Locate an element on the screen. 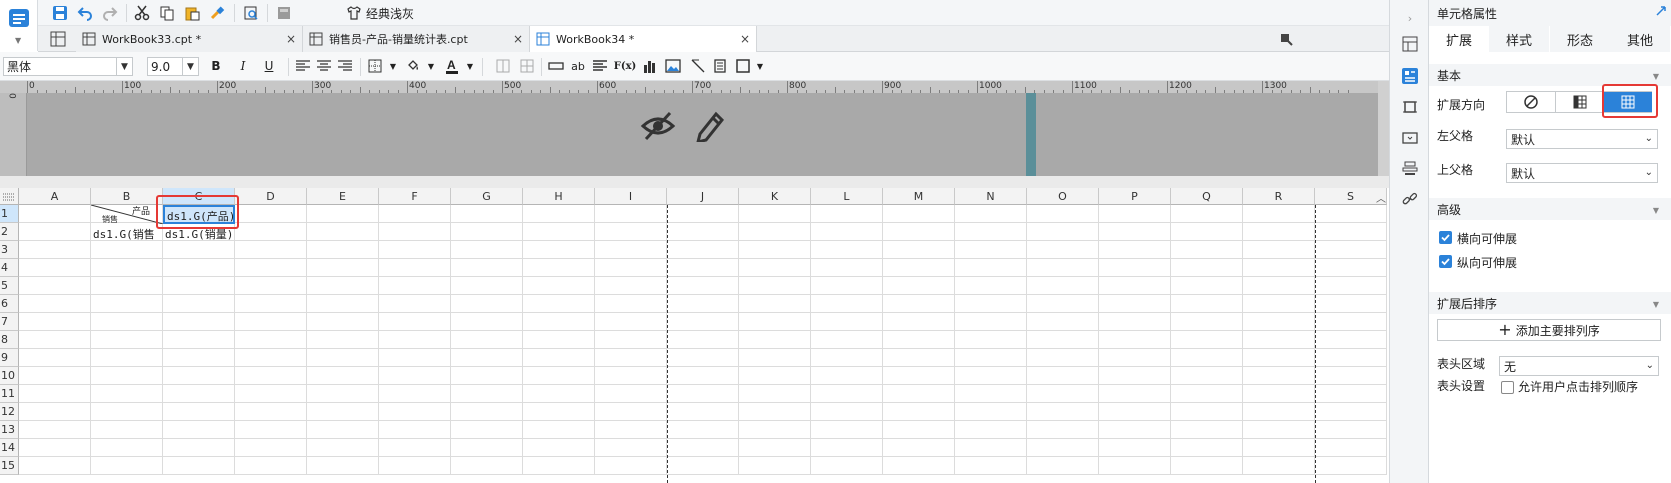 Image resolution: width=1671 pixels, height=483 pixels. cell-f14 is located at coordinates (415, 448).